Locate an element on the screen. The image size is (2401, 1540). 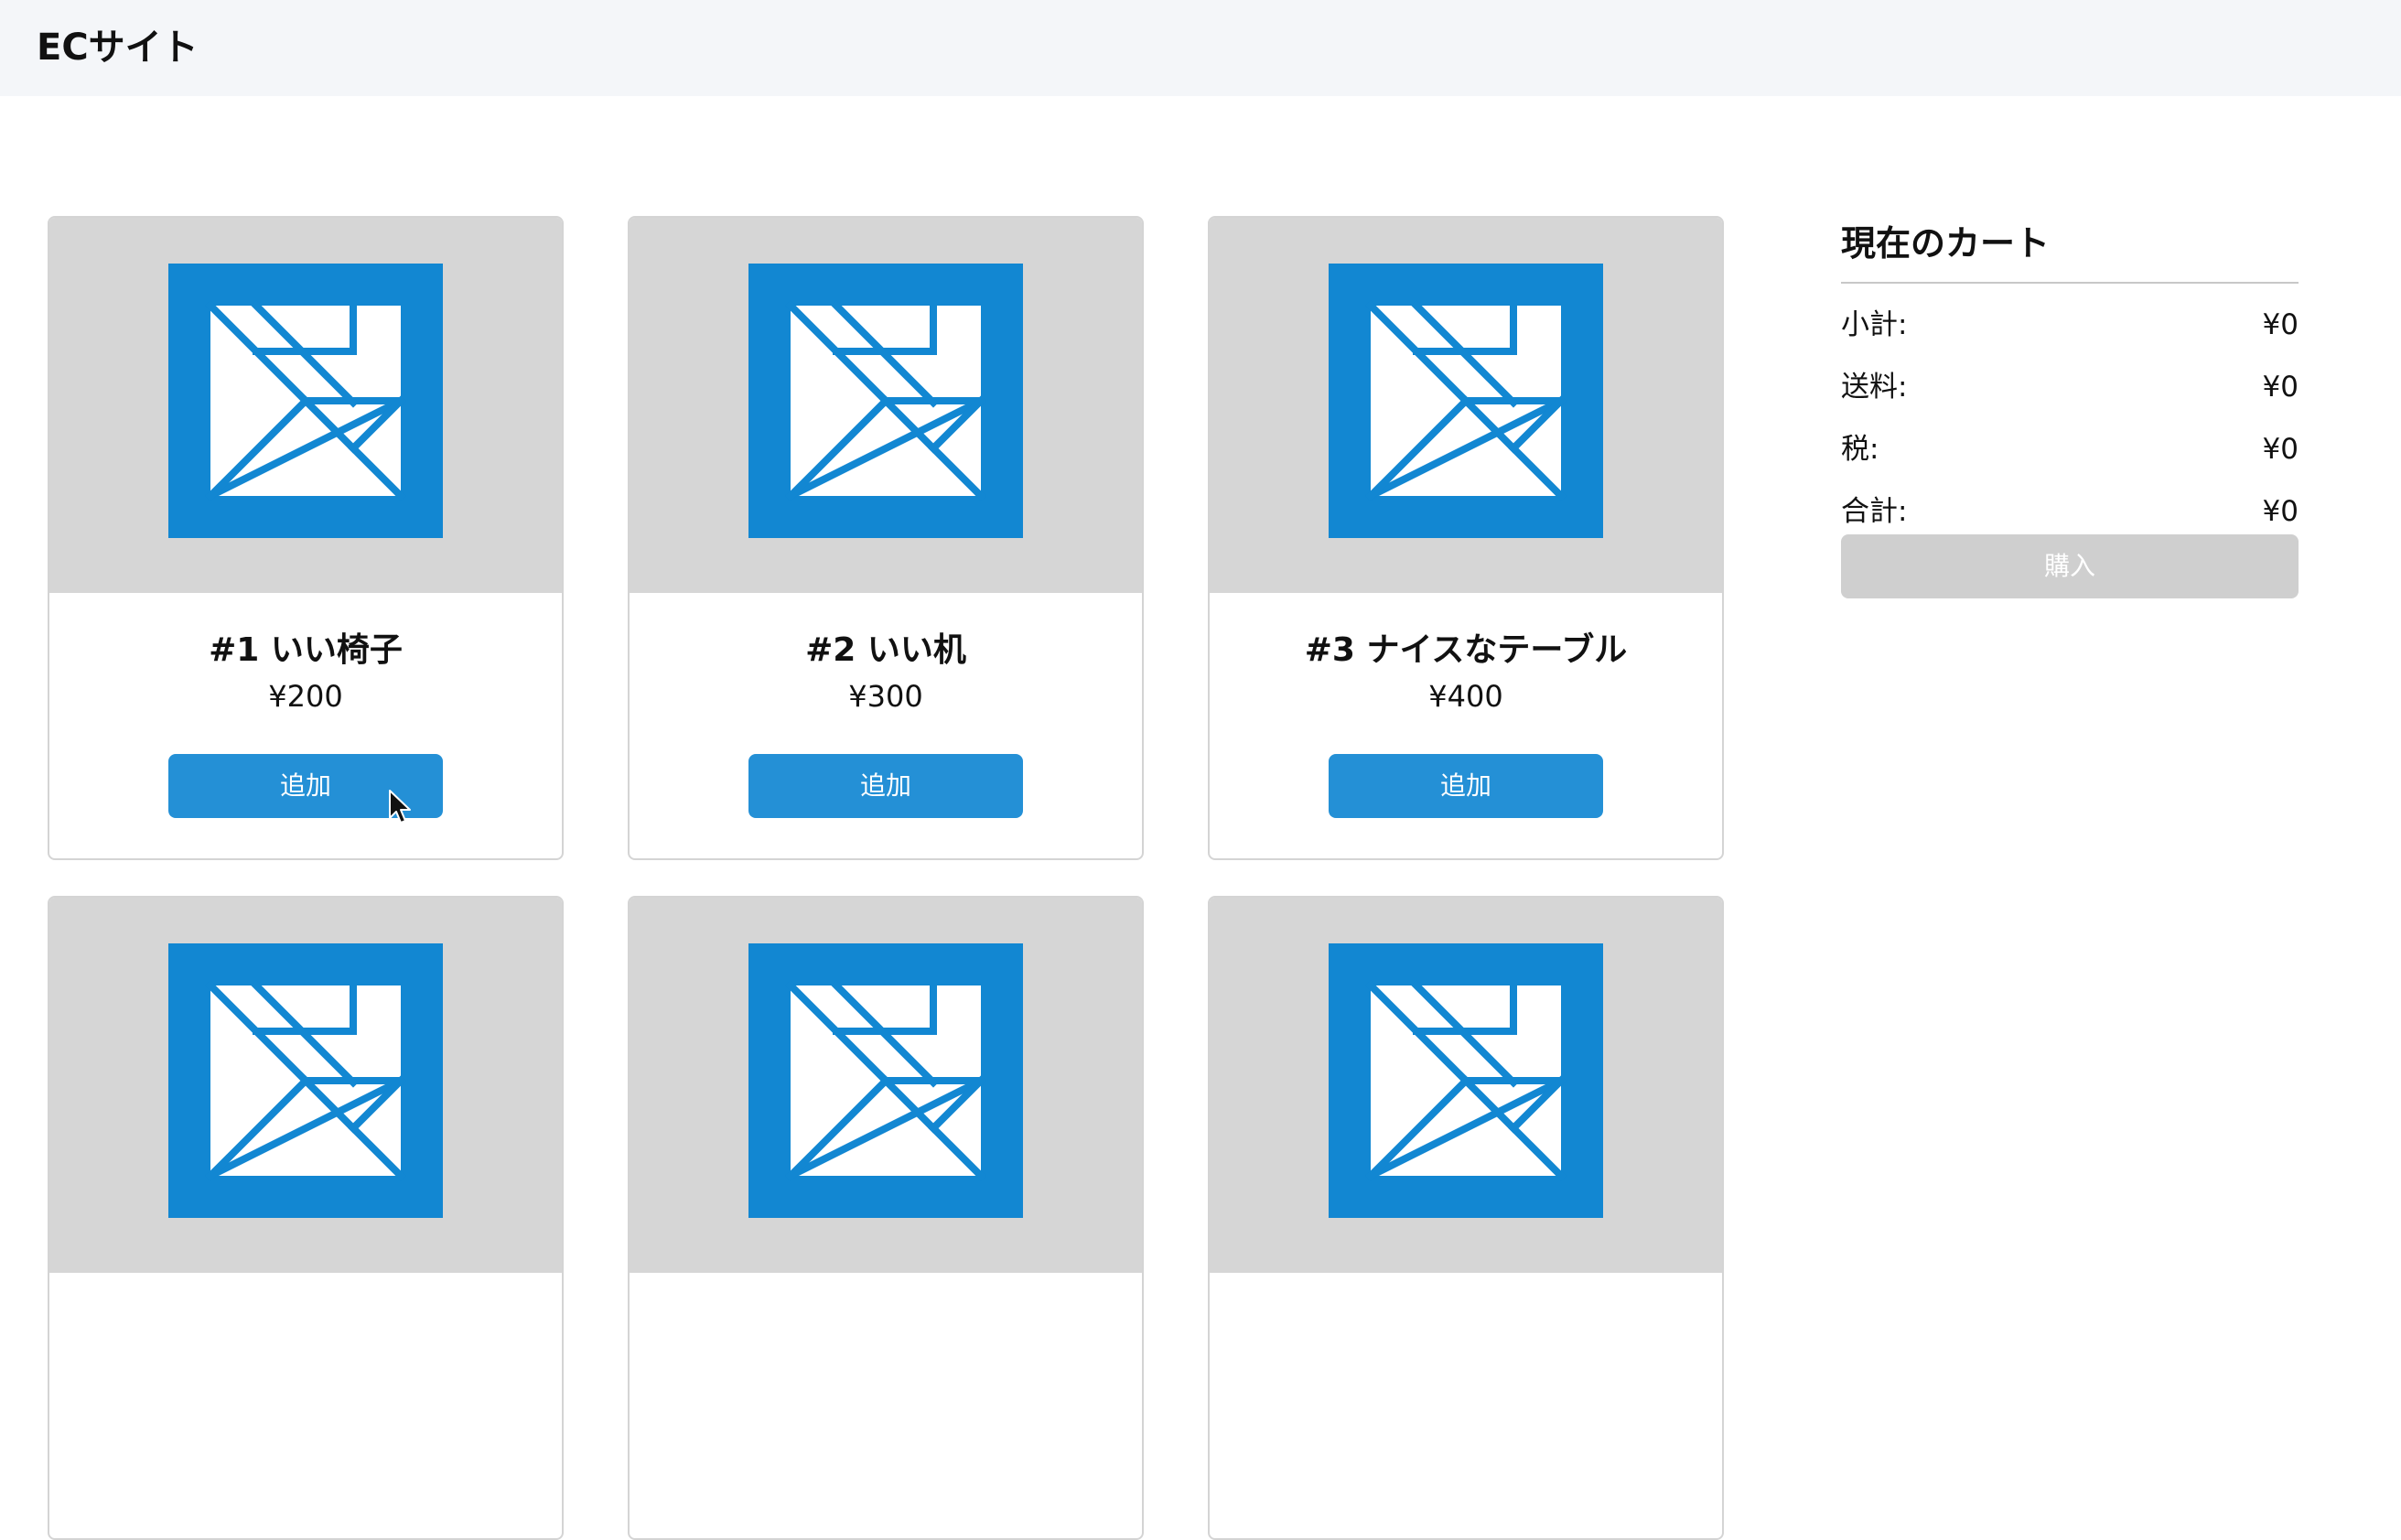
product-name: #3 ナイスなテーブル is located at coordinates (1466, 650).